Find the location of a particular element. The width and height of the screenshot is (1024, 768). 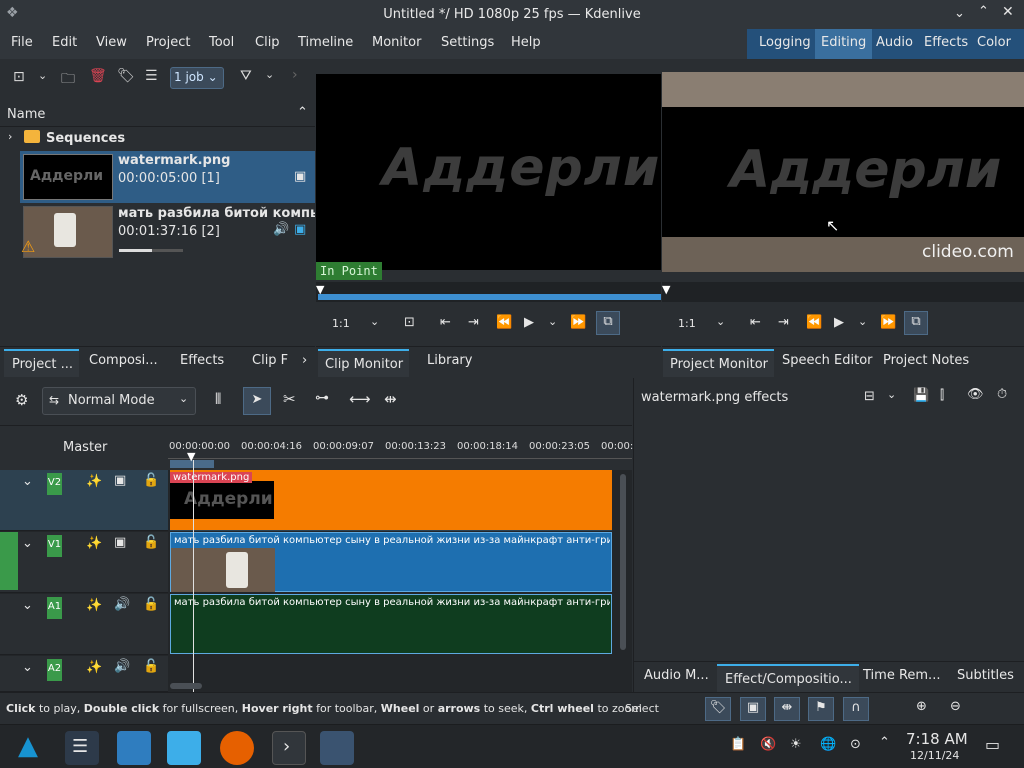

arch-launcher-icon: ▲ is located at coordinates (28, 746).